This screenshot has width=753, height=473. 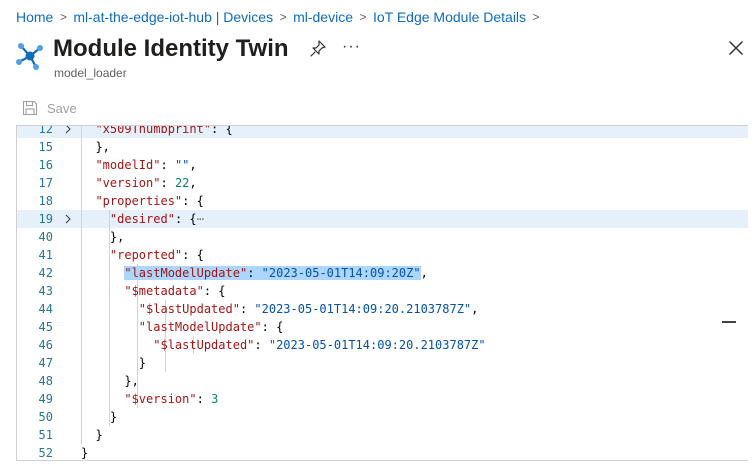 I want to click on line-number: 47, so click(x=45, y=363).